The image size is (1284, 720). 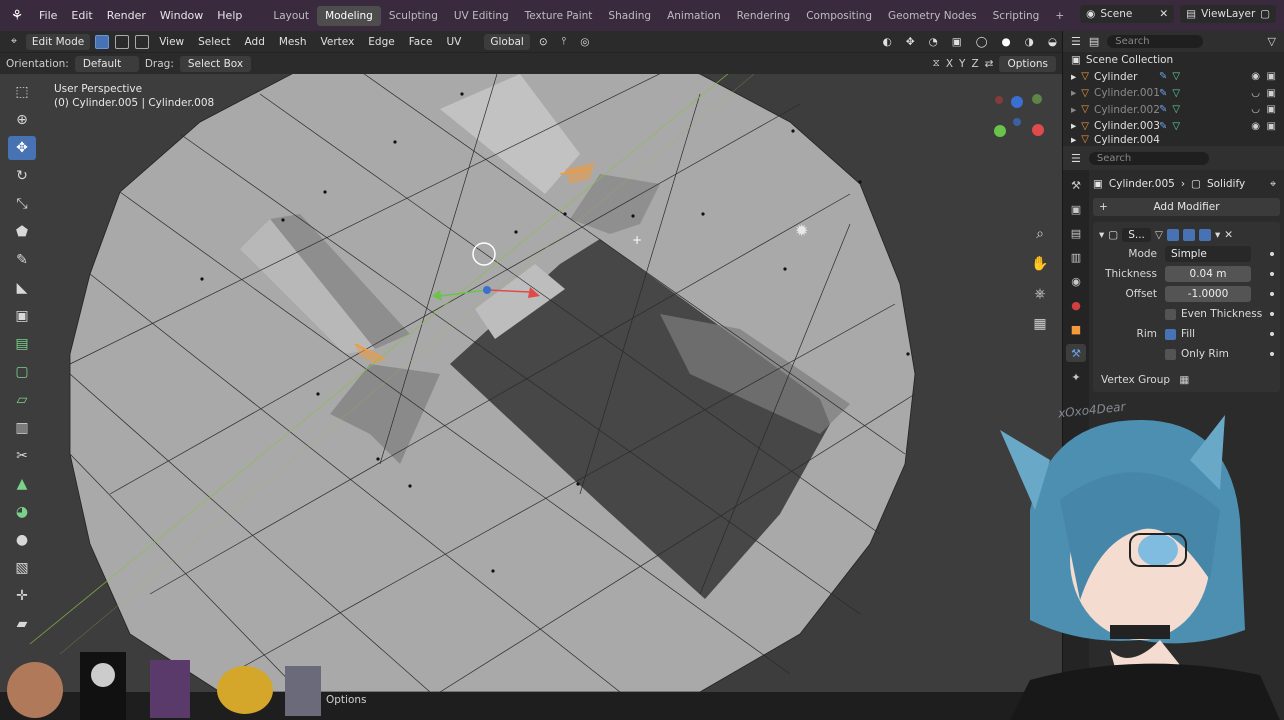 I want to click on add-cube-tool-icon: ▣, so click(x=22, y=316).